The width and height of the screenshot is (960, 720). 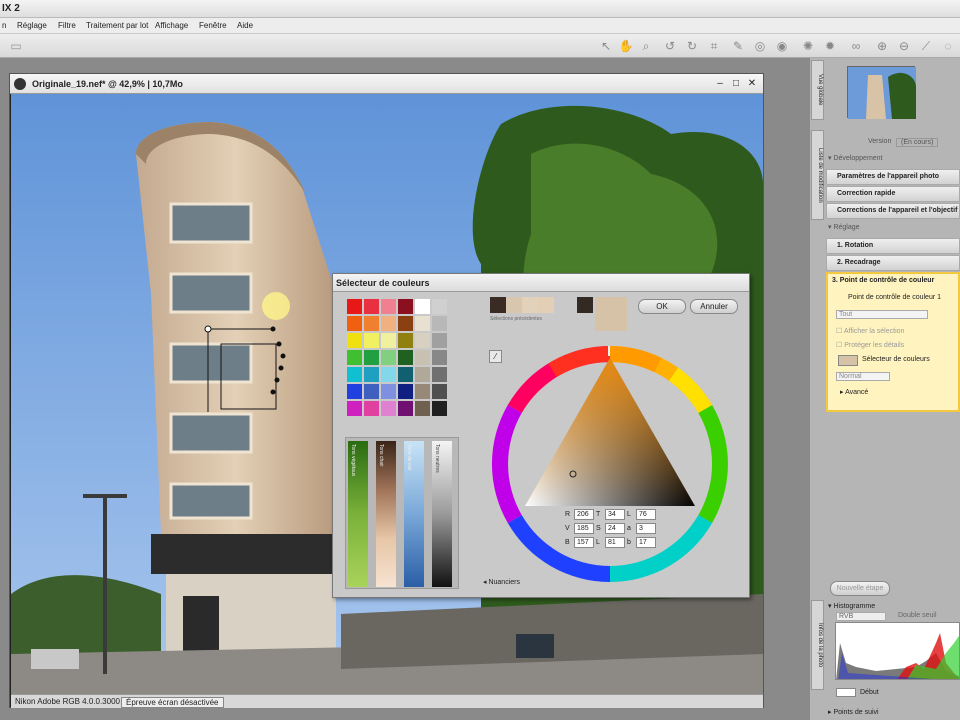 What do you see at coordinates (870, 331) in the screenshot?
I see `show-selection-checkbox: ☐ Afficher la sélection` at bounding box center [870, 331].